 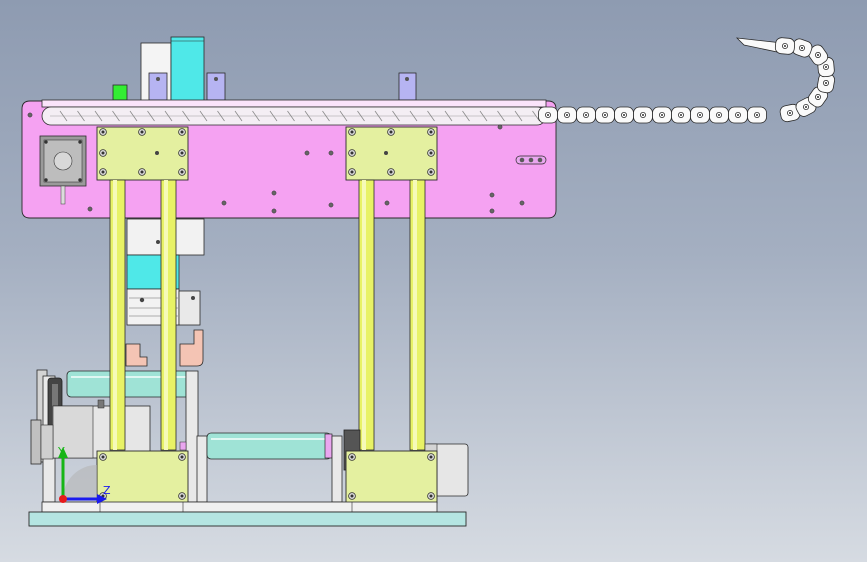 I want to click on z-axis-label: Z, so click(x=107, y=490).